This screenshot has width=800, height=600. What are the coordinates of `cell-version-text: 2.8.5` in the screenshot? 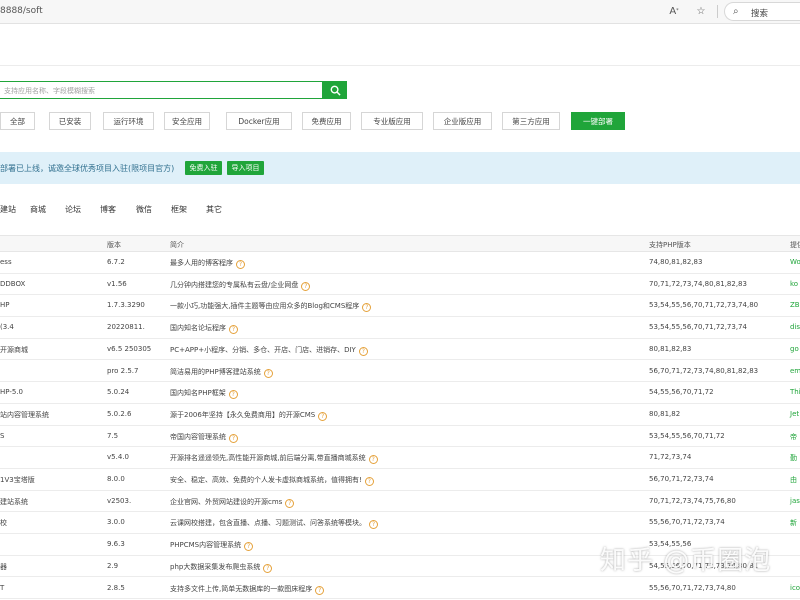 It's located at (116, 587).